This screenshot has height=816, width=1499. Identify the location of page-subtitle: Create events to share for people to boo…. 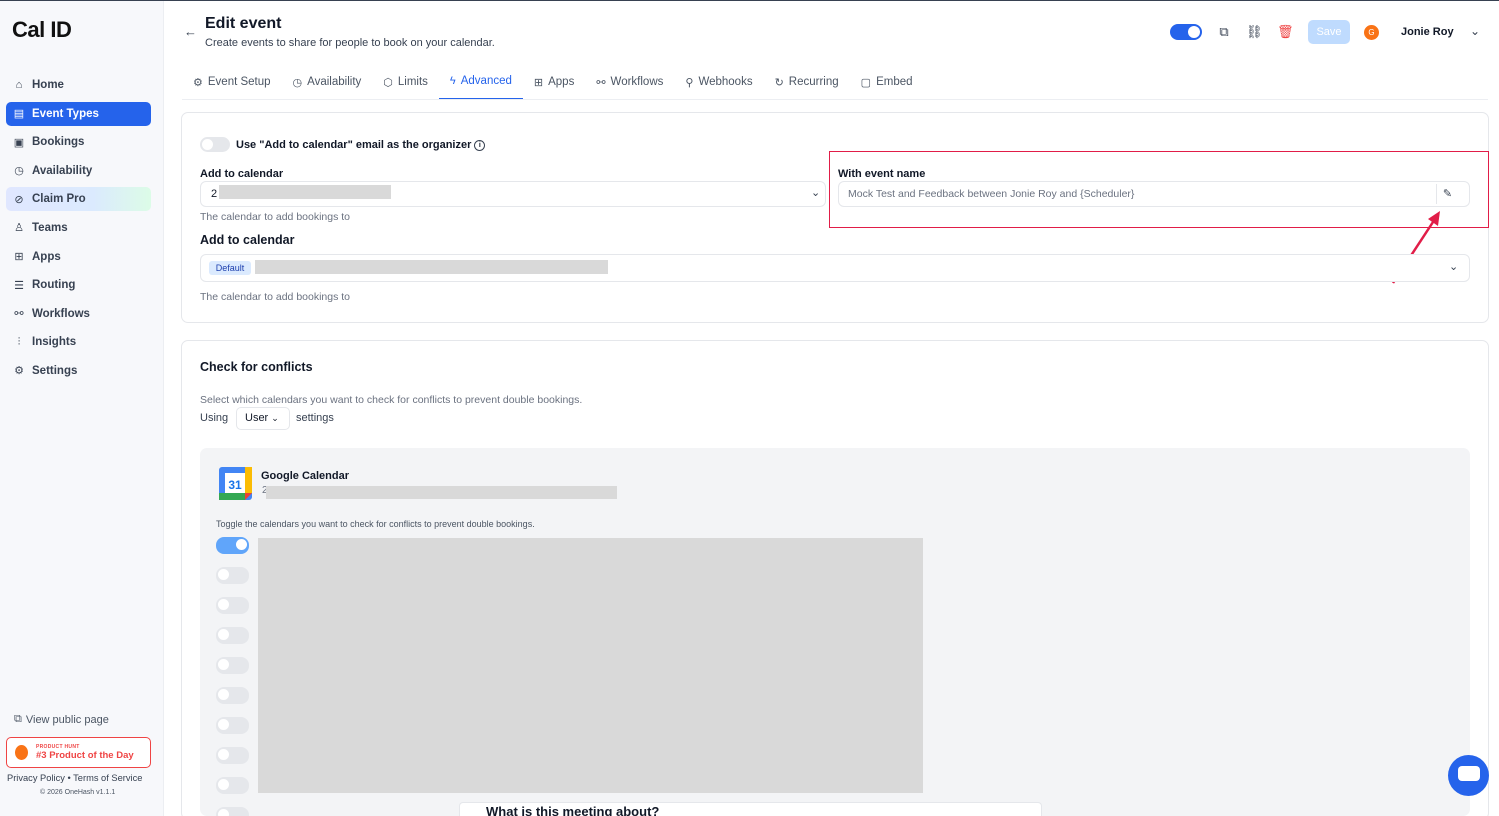
(350, 43).